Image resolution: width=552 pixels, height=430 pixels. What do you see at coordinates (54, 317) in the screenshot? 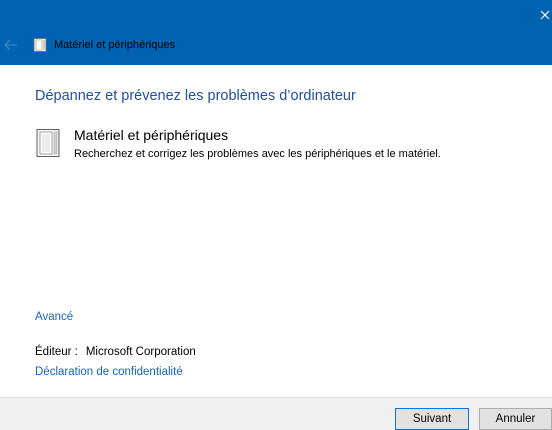
I see `advanced-link: Avancé` at bounding box center [54, 317].